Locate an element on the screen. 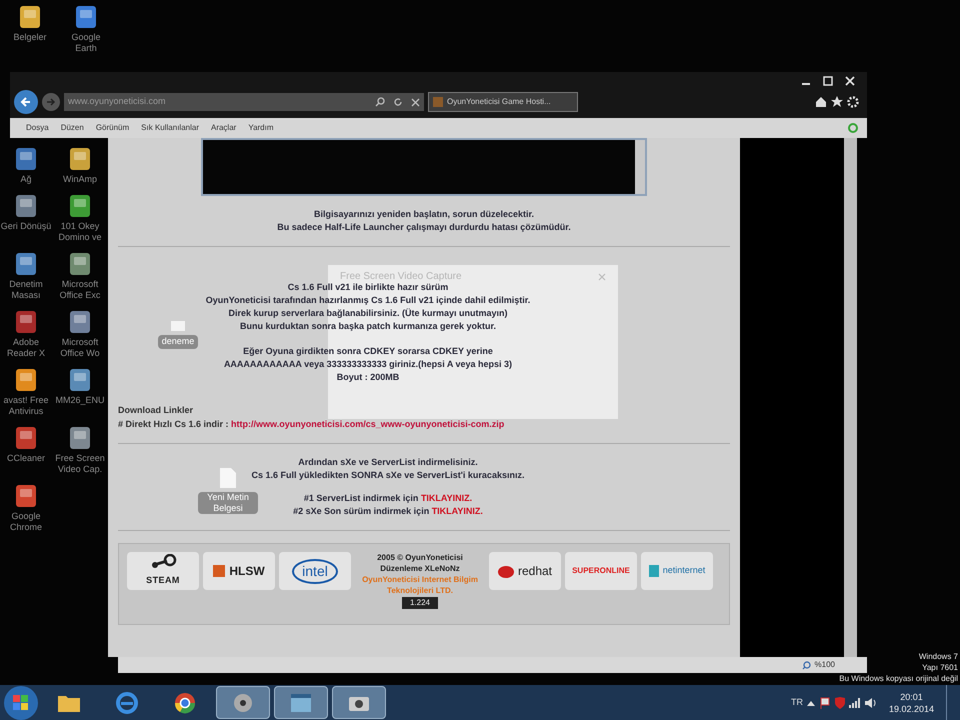 This screenshot has height=720, width=960. address-text: www.oyunyoneticisi.com is located at coordinates (117, 101).